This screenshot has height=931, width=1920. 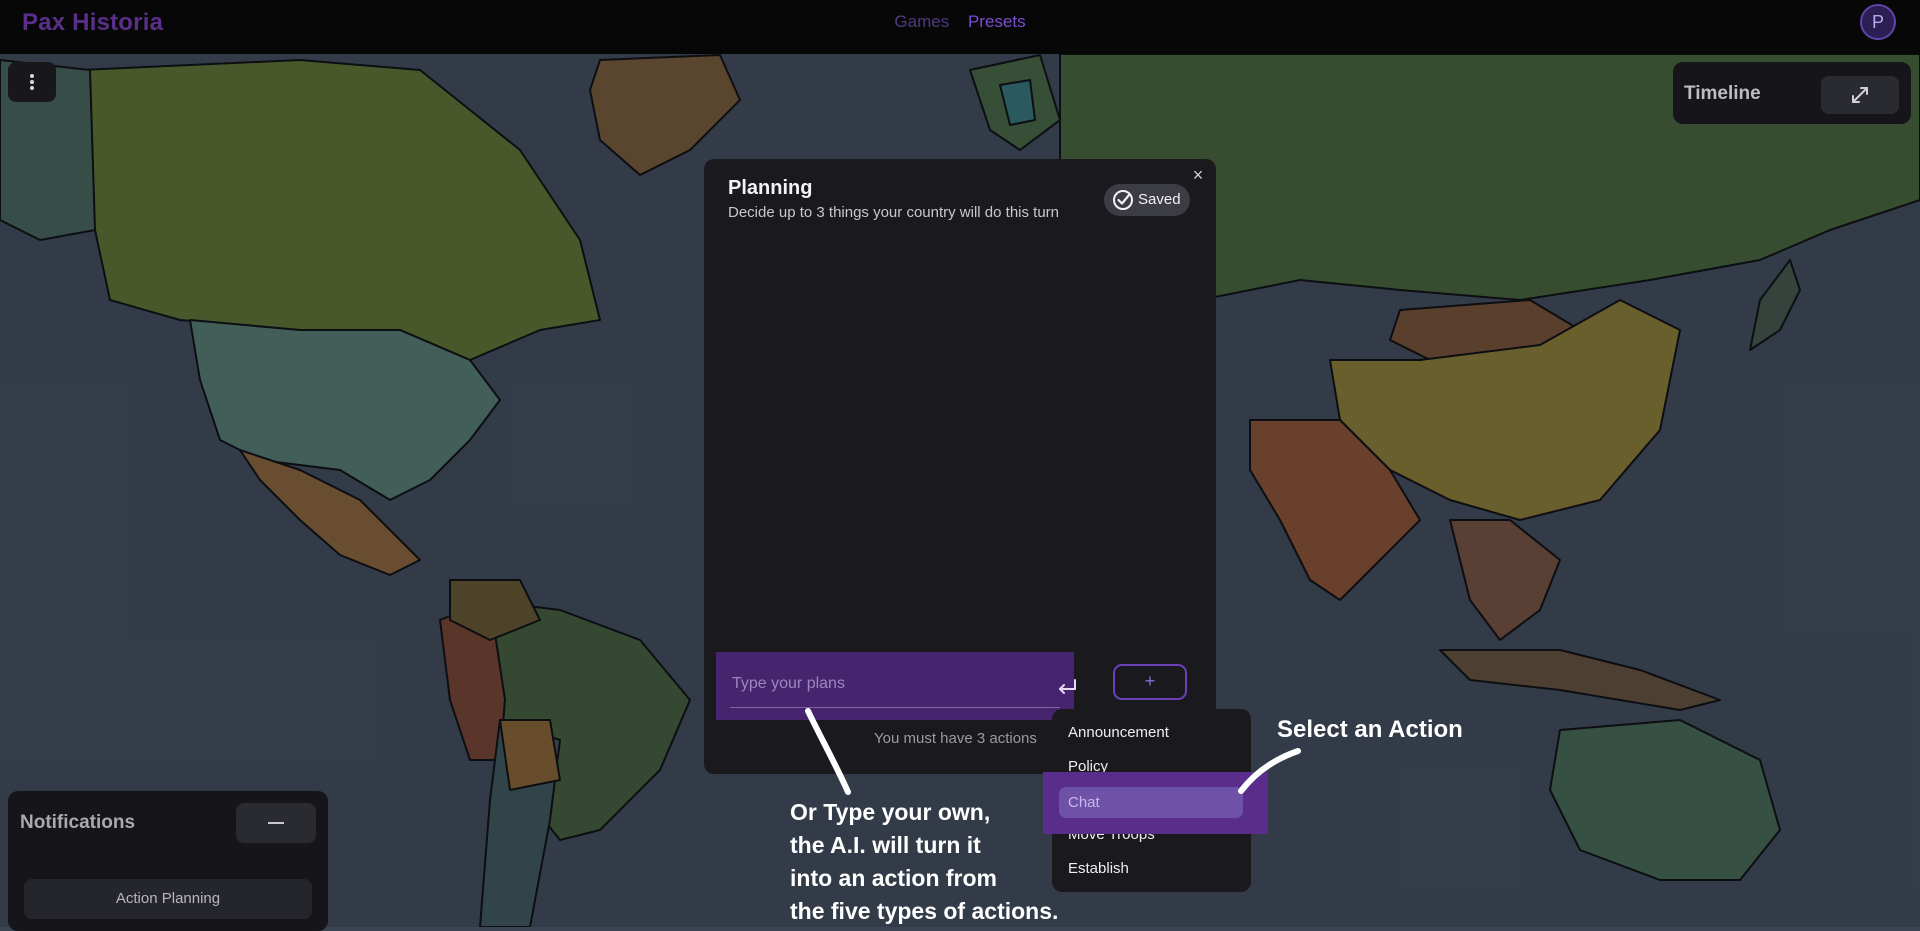 What do you see at coordinates (32, 76) in the screenshot?
I see `kebab-menu-icon` at bounding box center [32, 76].